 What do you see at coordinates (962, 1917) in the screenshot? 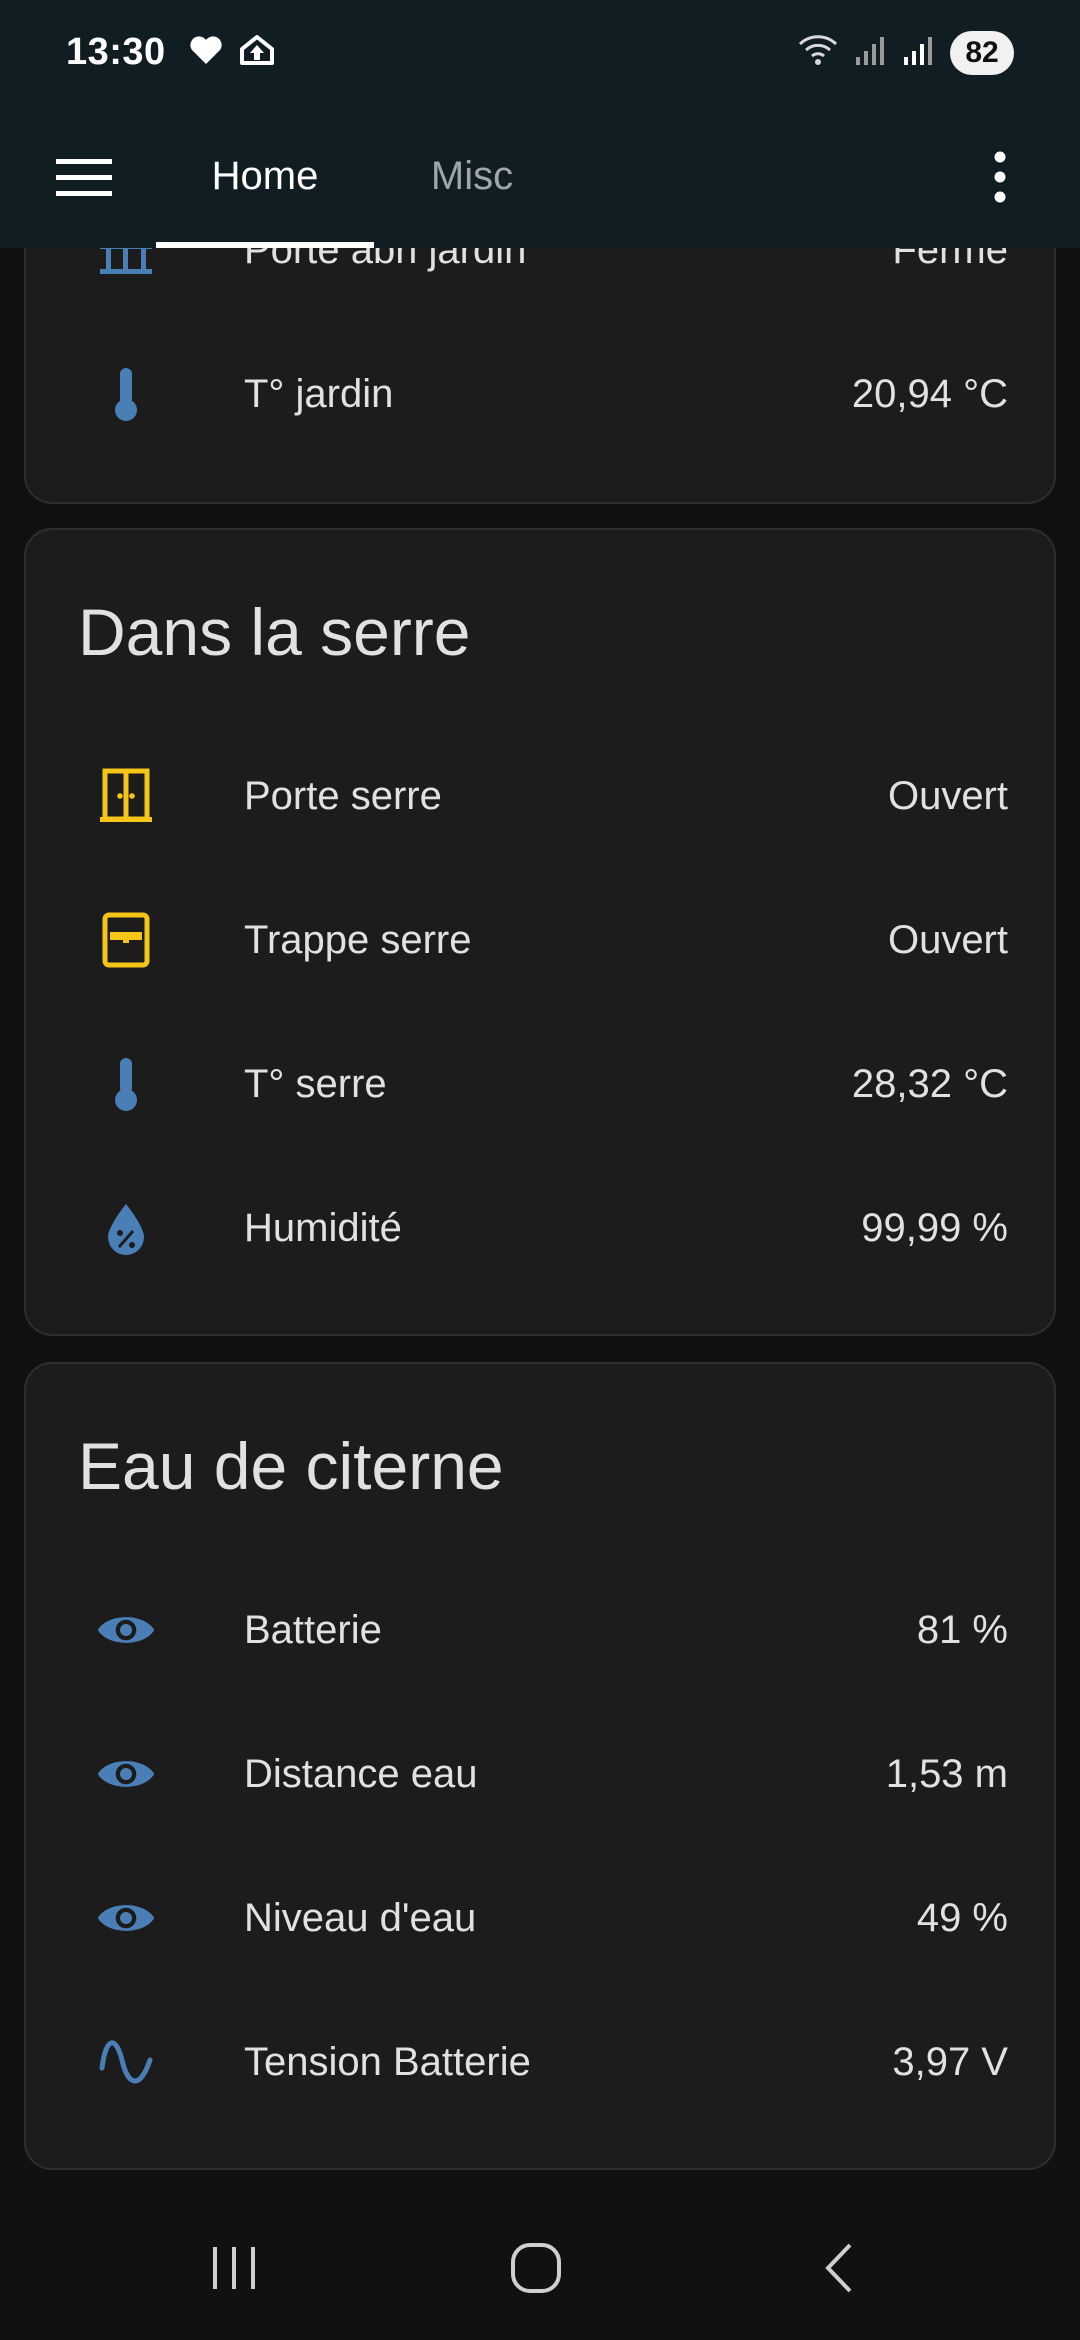
I see `entity-state: 49 %` at bounding box center [962, 1917].